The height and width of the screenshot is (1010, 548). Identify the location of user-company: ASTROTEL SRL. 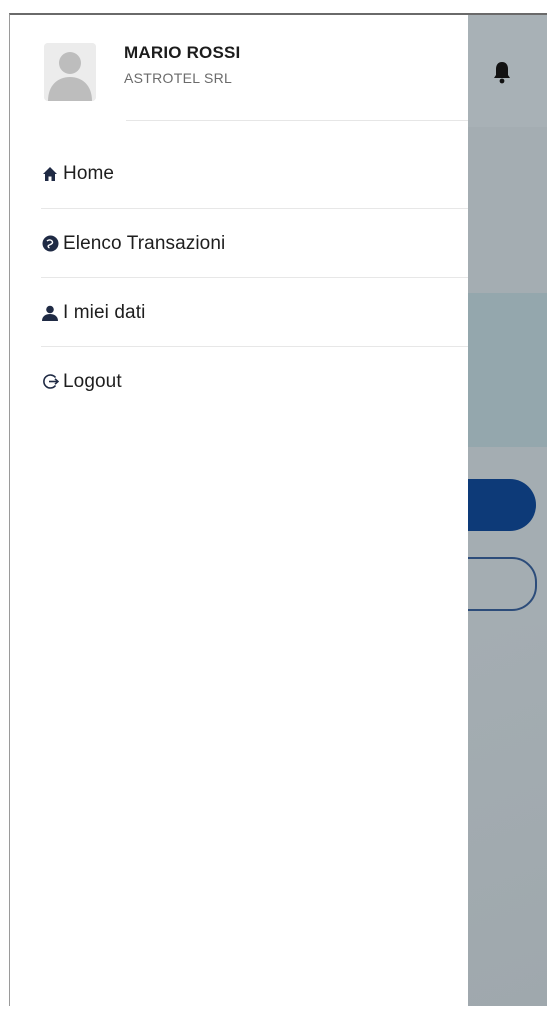
(178, 78).